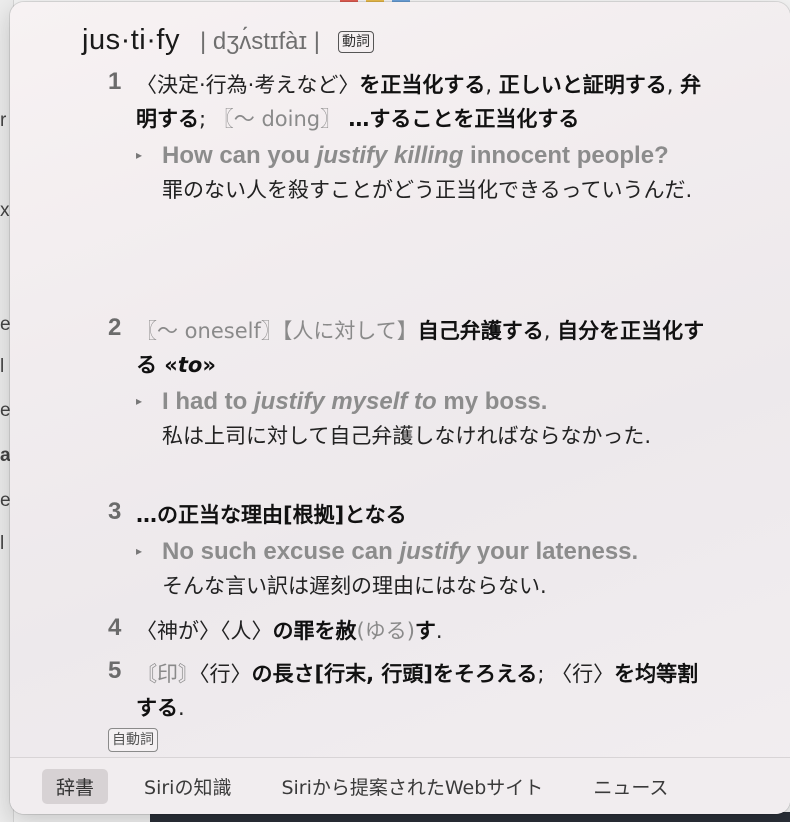  Describe the element at coordinates (407, 436) in the screenshot. I see `example-japanese: 私は上司に対して自己弁護しなければならなかった.` at that location.